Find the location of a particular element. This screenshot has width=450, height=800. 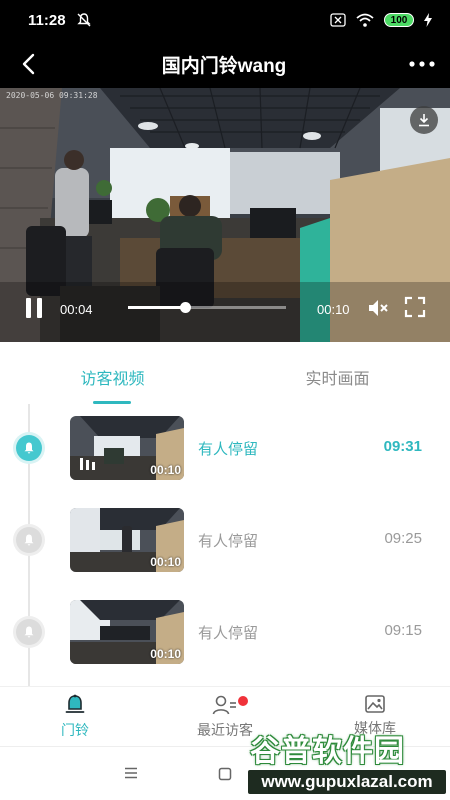

page-title: 国内门铃wang is located at coordinates (224, 66).